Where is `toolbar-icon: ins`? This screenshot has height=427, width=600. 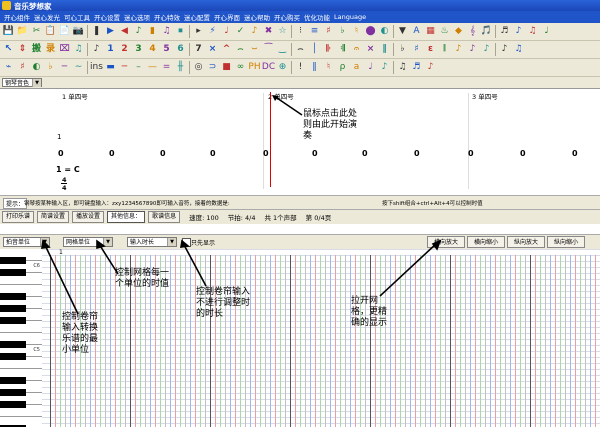 toolbar-icon: ins is located at coordinates (96, 68).